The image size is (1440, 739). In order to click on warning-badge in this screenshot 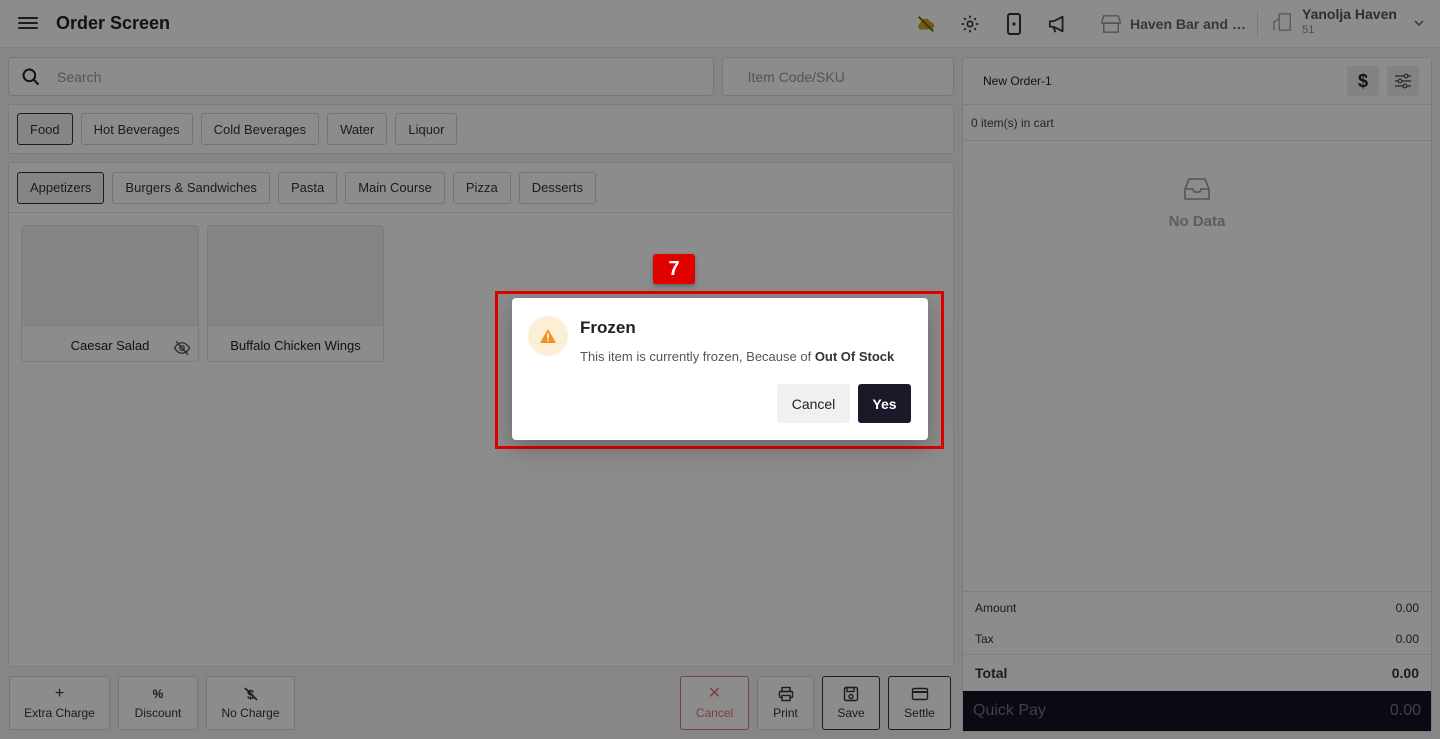, I will do `click(548, 336)`.